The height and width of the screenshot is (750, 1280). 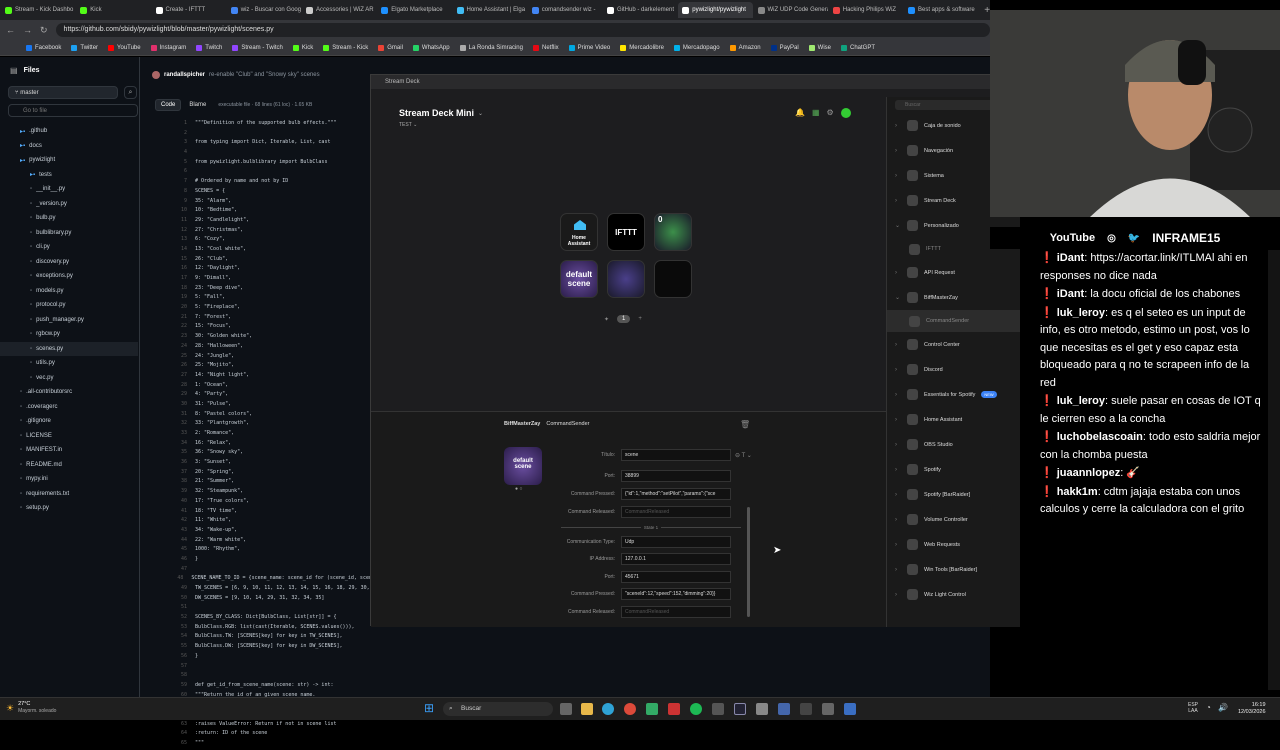 I want to click on bookmark-item: ChatGPT, so click(x=858, y=47).